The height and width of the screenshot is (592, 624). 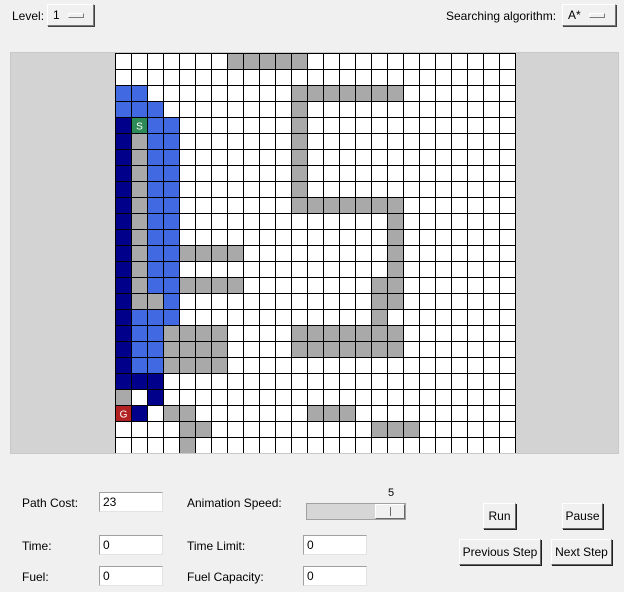 What do you see at coordinates (589, 15) in the screenshot?
I see `algorithm-dropdown: A*` at bounding box center [589, 15].